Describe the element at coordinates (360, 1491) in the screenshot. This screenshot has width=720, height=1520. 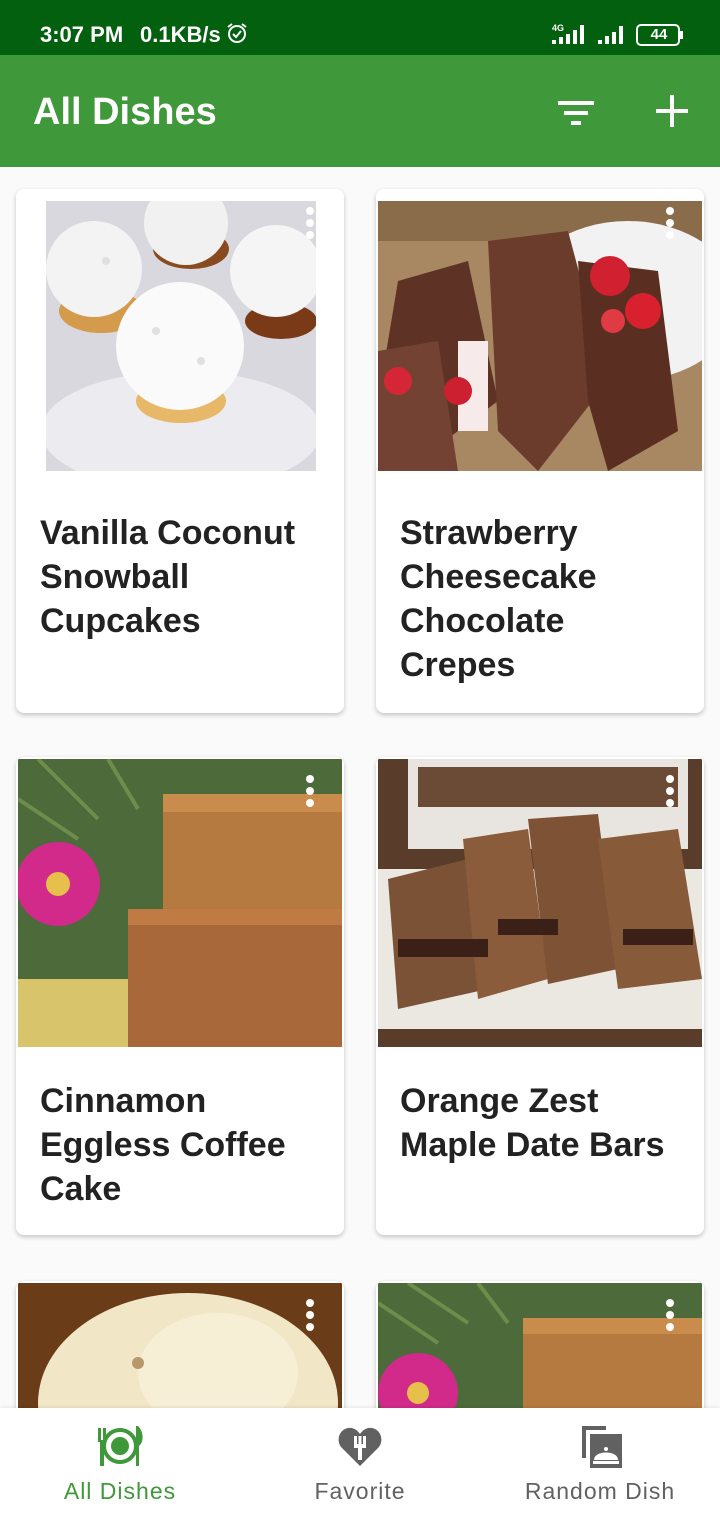
I see `nav-label: Favorite` at that location.